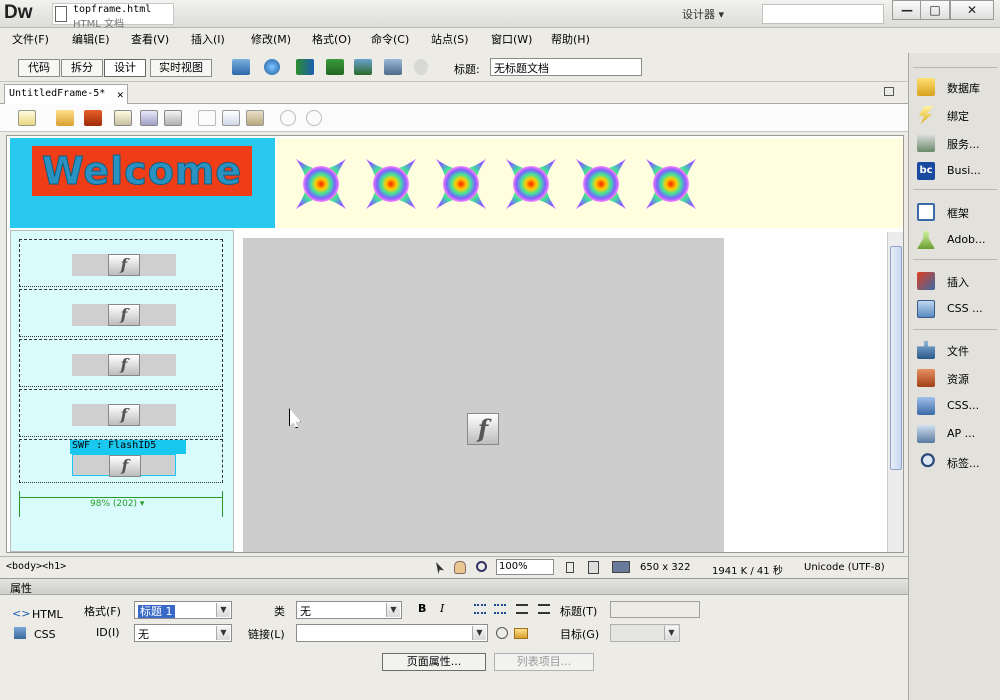 Image resolution: width=1000 pixels, height=700 pixels. What do you see at coordinates (956, 212) in the screenshot?
I see `panel-frames: 框架` at bounding box center [956, 212].